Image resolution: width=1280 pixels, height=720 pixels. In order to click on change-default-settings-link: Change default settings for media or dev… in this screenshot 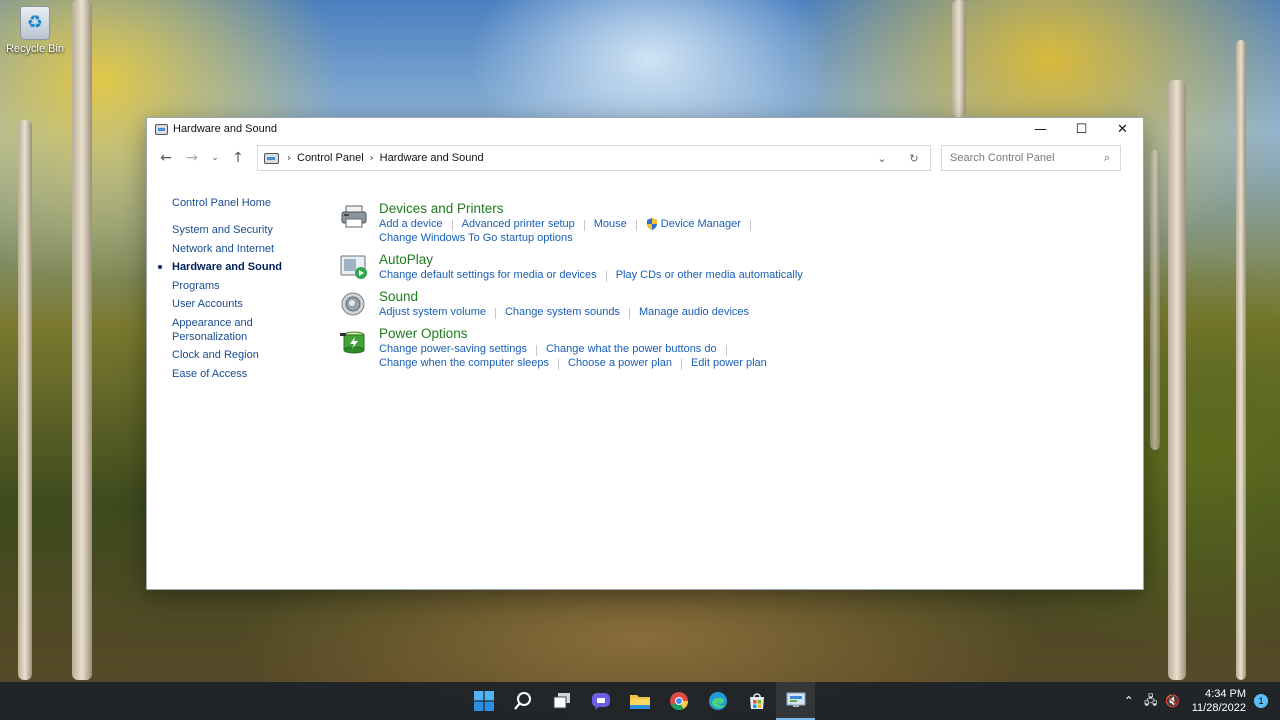, I will do `click(488, 275)`.